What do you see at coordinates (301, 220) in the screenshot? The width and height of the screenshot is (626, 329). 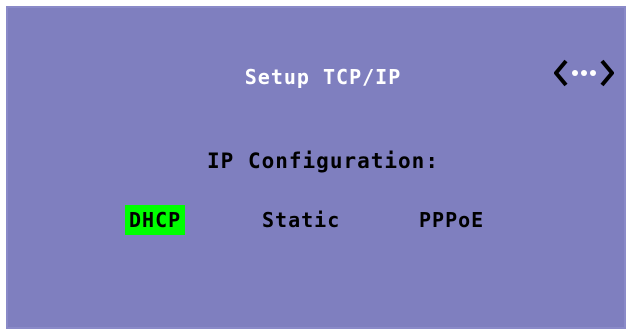 I see `option-static: Static` at bounding box center [301, 220].